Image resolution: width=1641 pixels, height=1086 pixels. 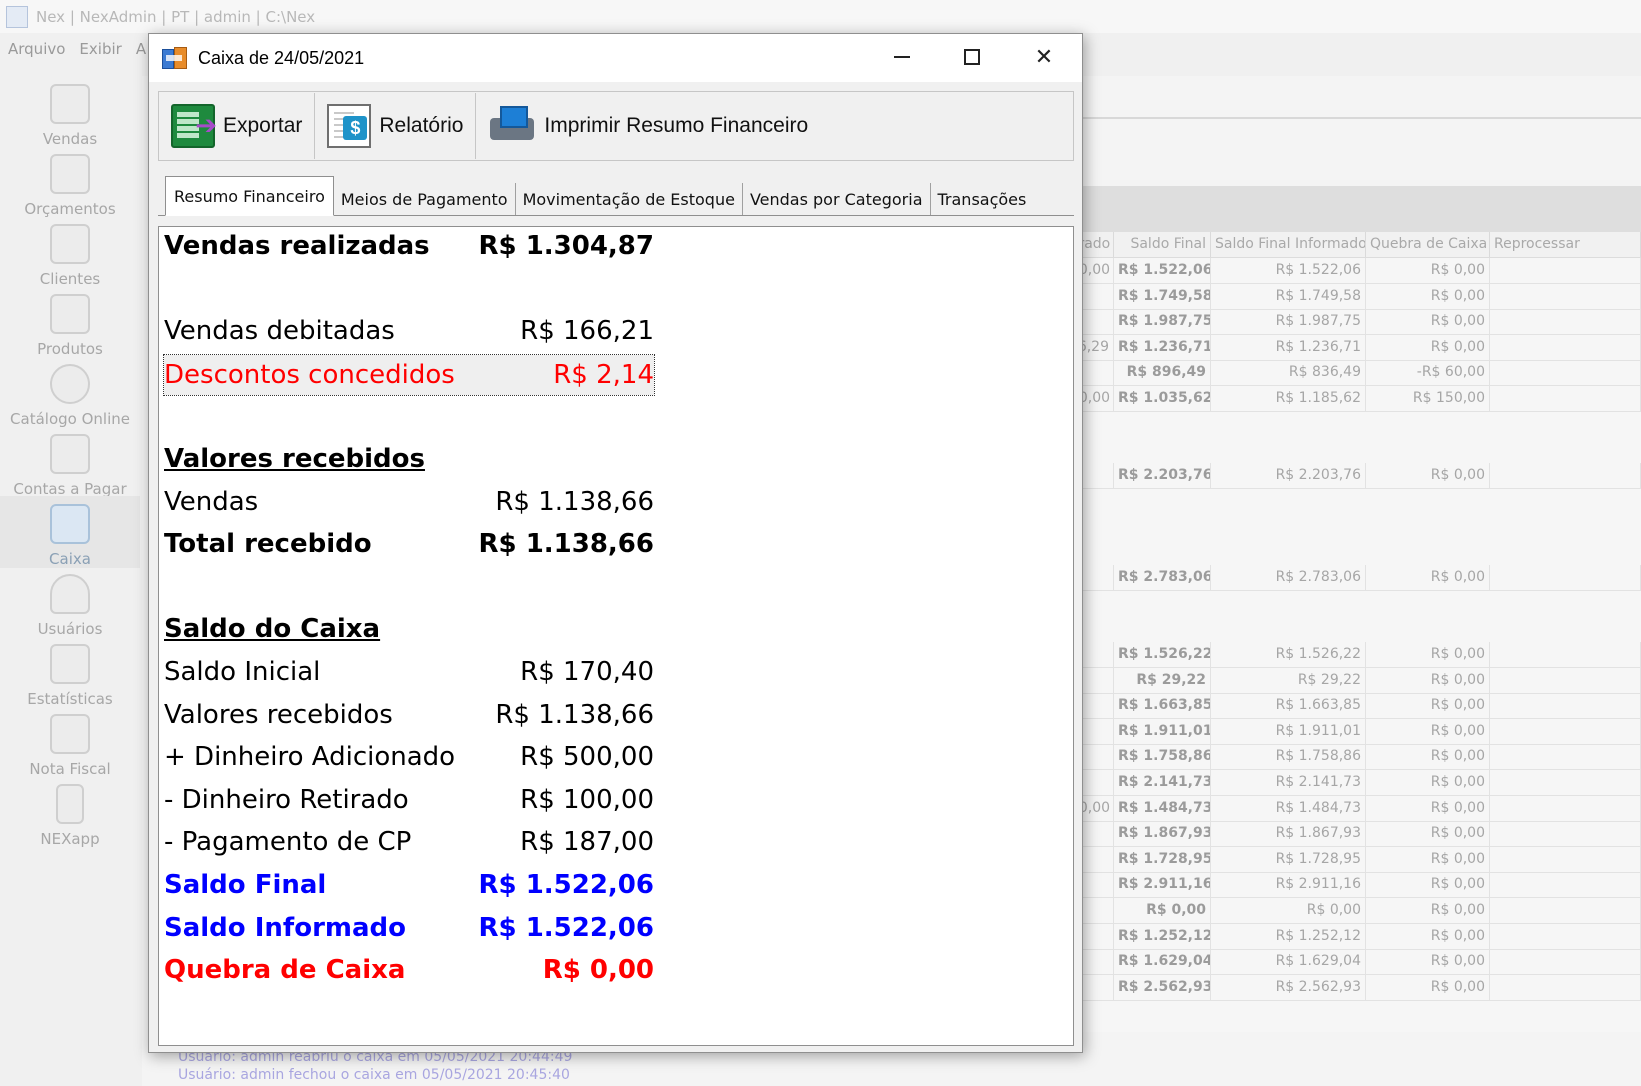 What do you see at coordinates (1337, 706) in the screenshot?
I see `table-row: R$ 1.663,85 R$ 1.663,85 R$ 0,00` at bounding box center [1337, 706].